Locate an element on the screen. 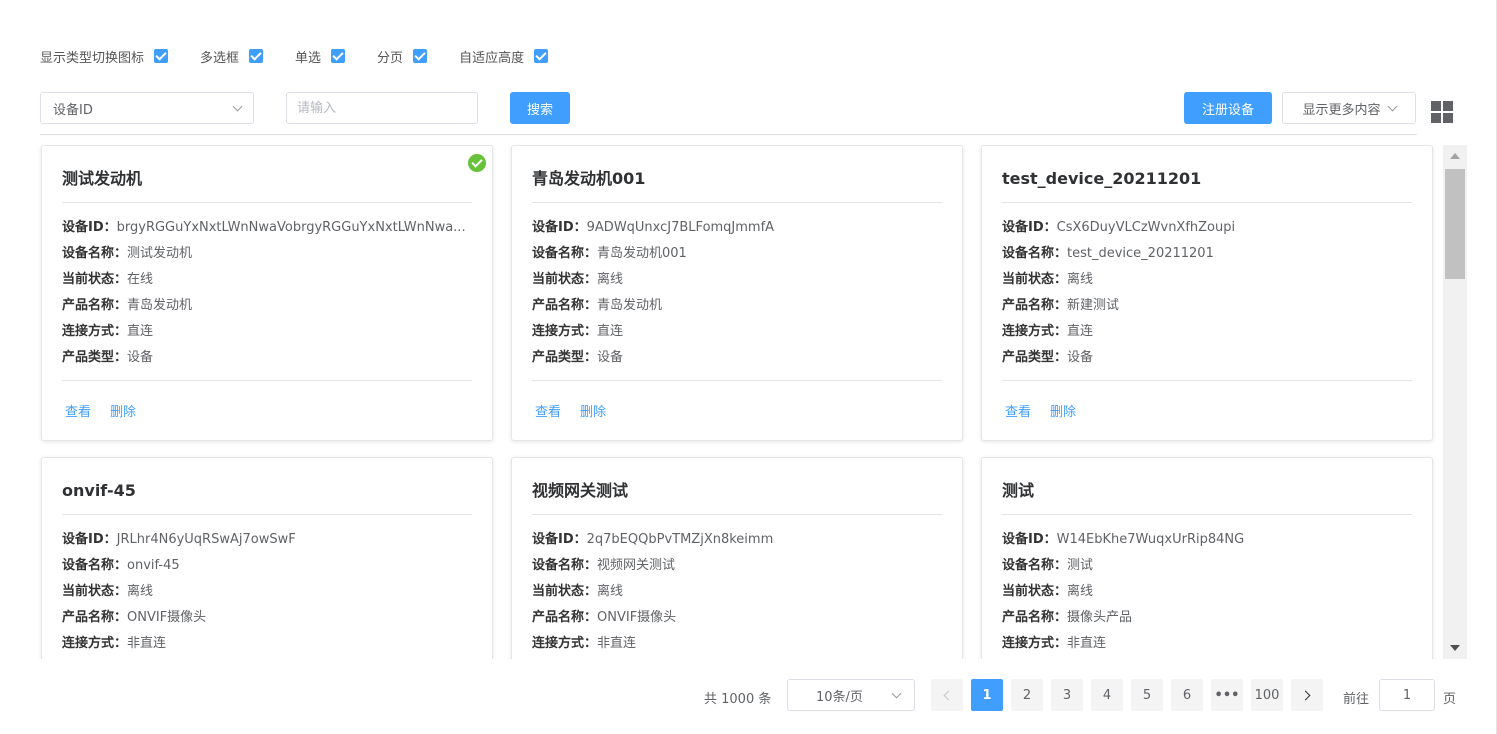 Image resolution: width=1497 pixels, height=734 pixels. search-button: 搜索 is located at coordinates (540, 108).